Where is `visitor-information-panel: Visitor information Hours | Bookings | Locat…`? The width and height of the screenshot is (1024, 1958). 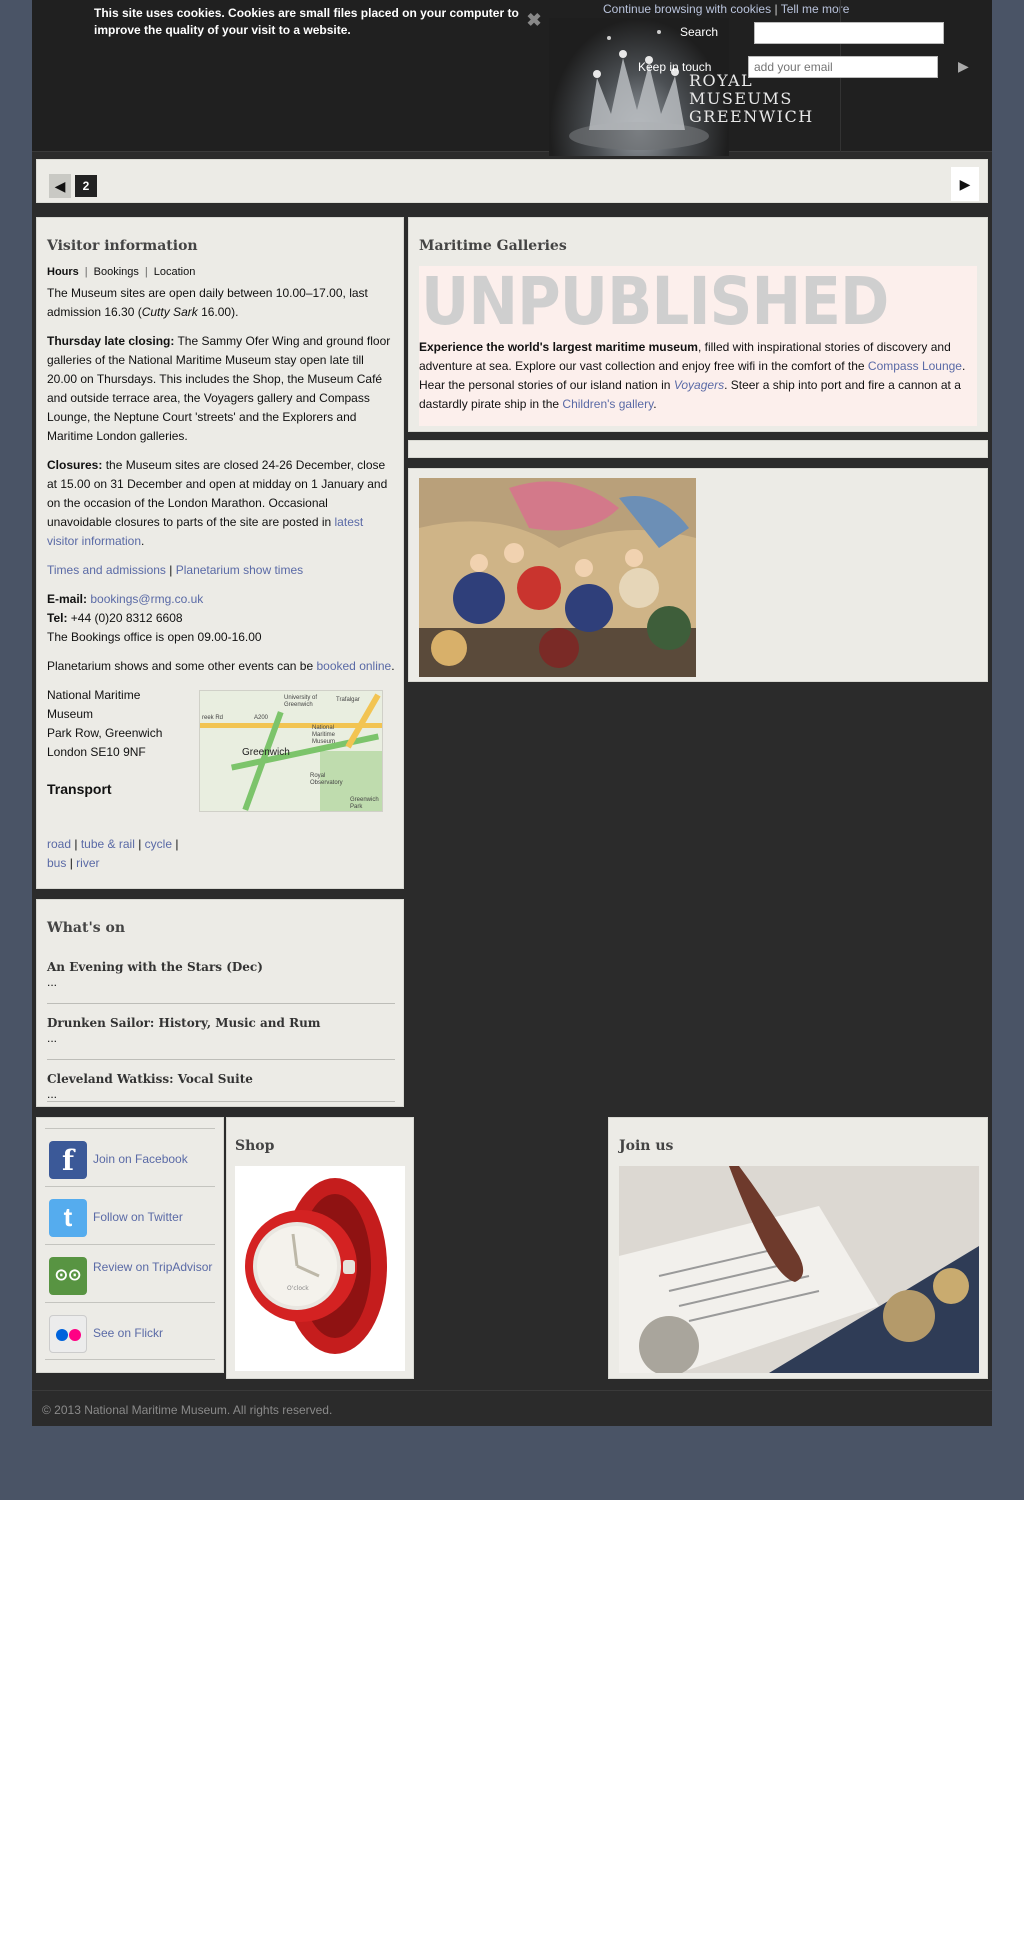
visitor-information-panel: Visitor information Hours | Bookings | Locat… is located at coordinates (220, 553).